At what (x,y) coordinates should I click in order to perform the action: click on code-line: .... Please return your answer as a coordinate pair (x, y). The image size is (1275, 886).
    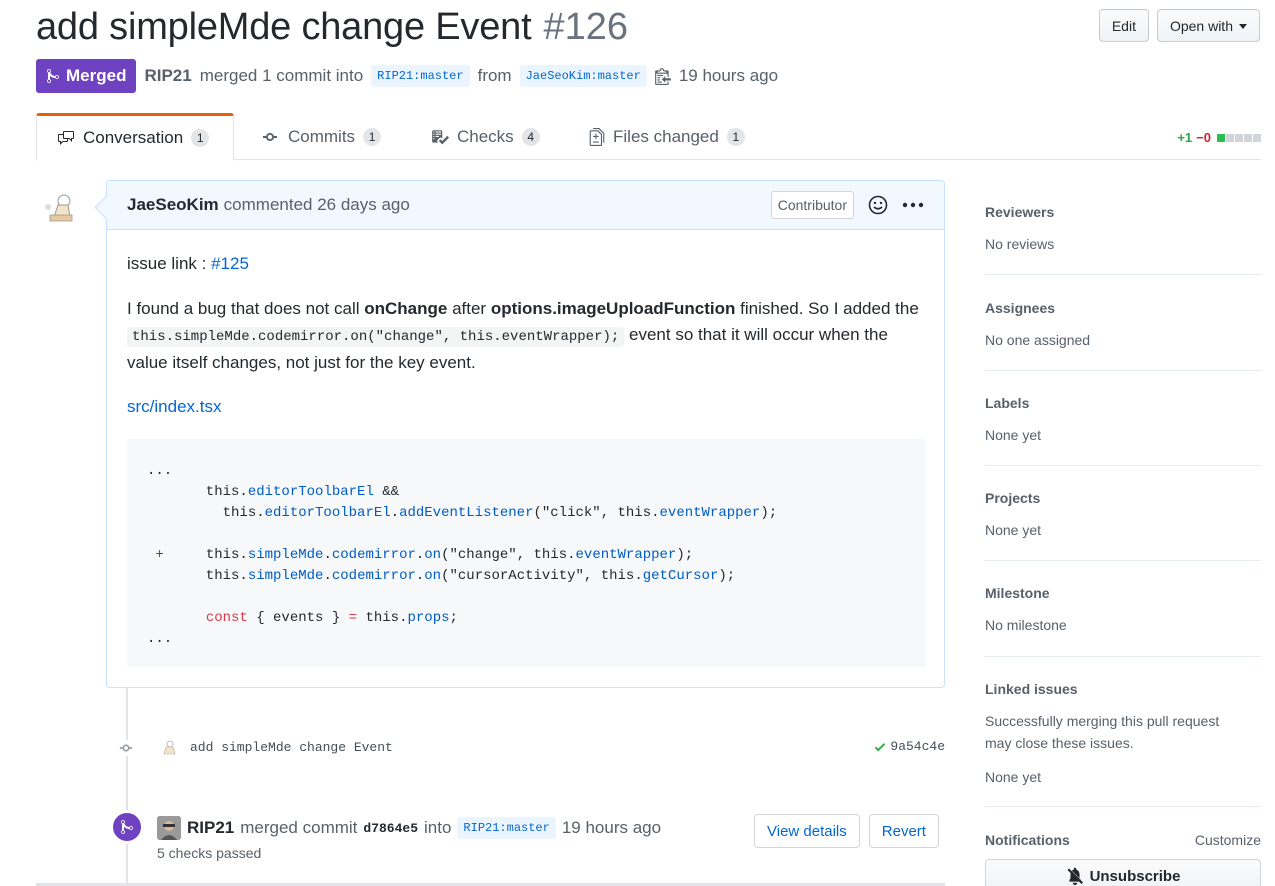
    Looking at the image, I should click on (160, 639).